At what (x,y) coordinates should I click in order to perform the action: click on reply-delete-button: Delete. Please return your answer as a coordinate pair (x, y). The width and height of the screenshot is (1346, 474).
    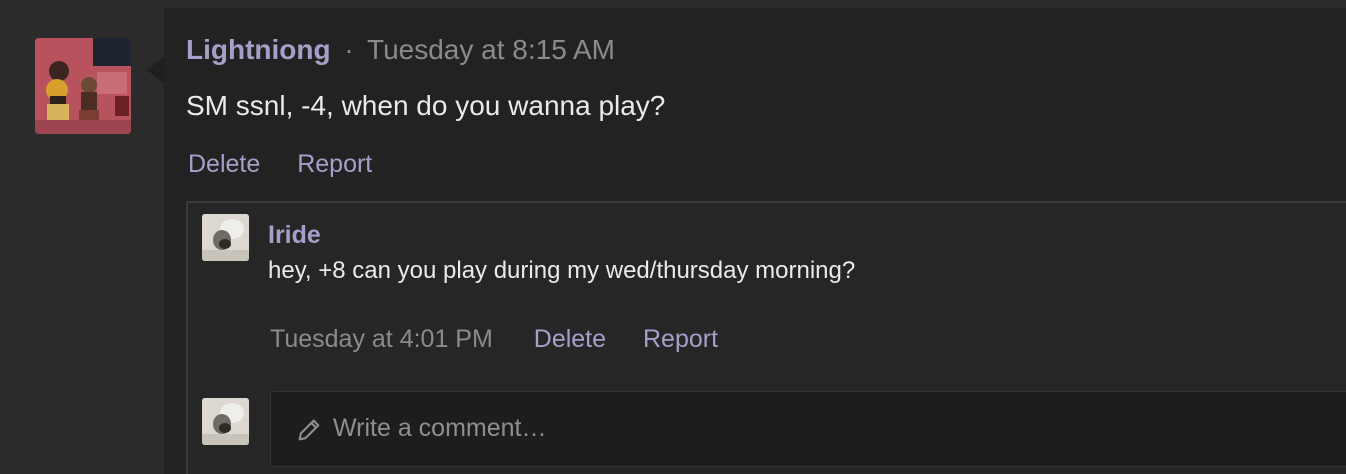
    Looking at the image, I should click on (570, 339).